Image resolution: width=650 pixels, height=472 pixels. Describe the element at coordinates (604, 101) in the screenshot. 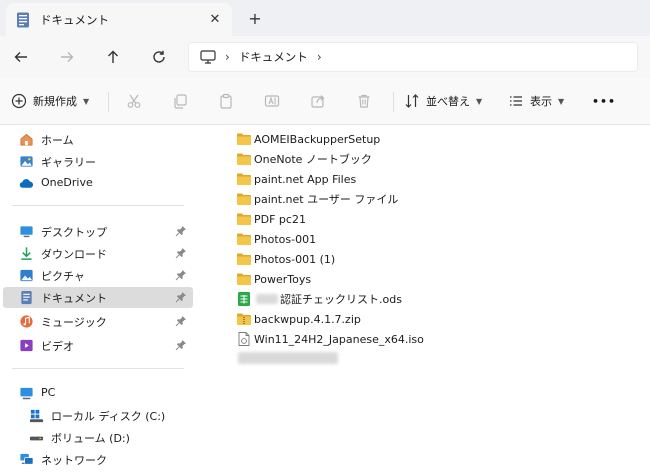

I see `more-options-button: •••` at that location.